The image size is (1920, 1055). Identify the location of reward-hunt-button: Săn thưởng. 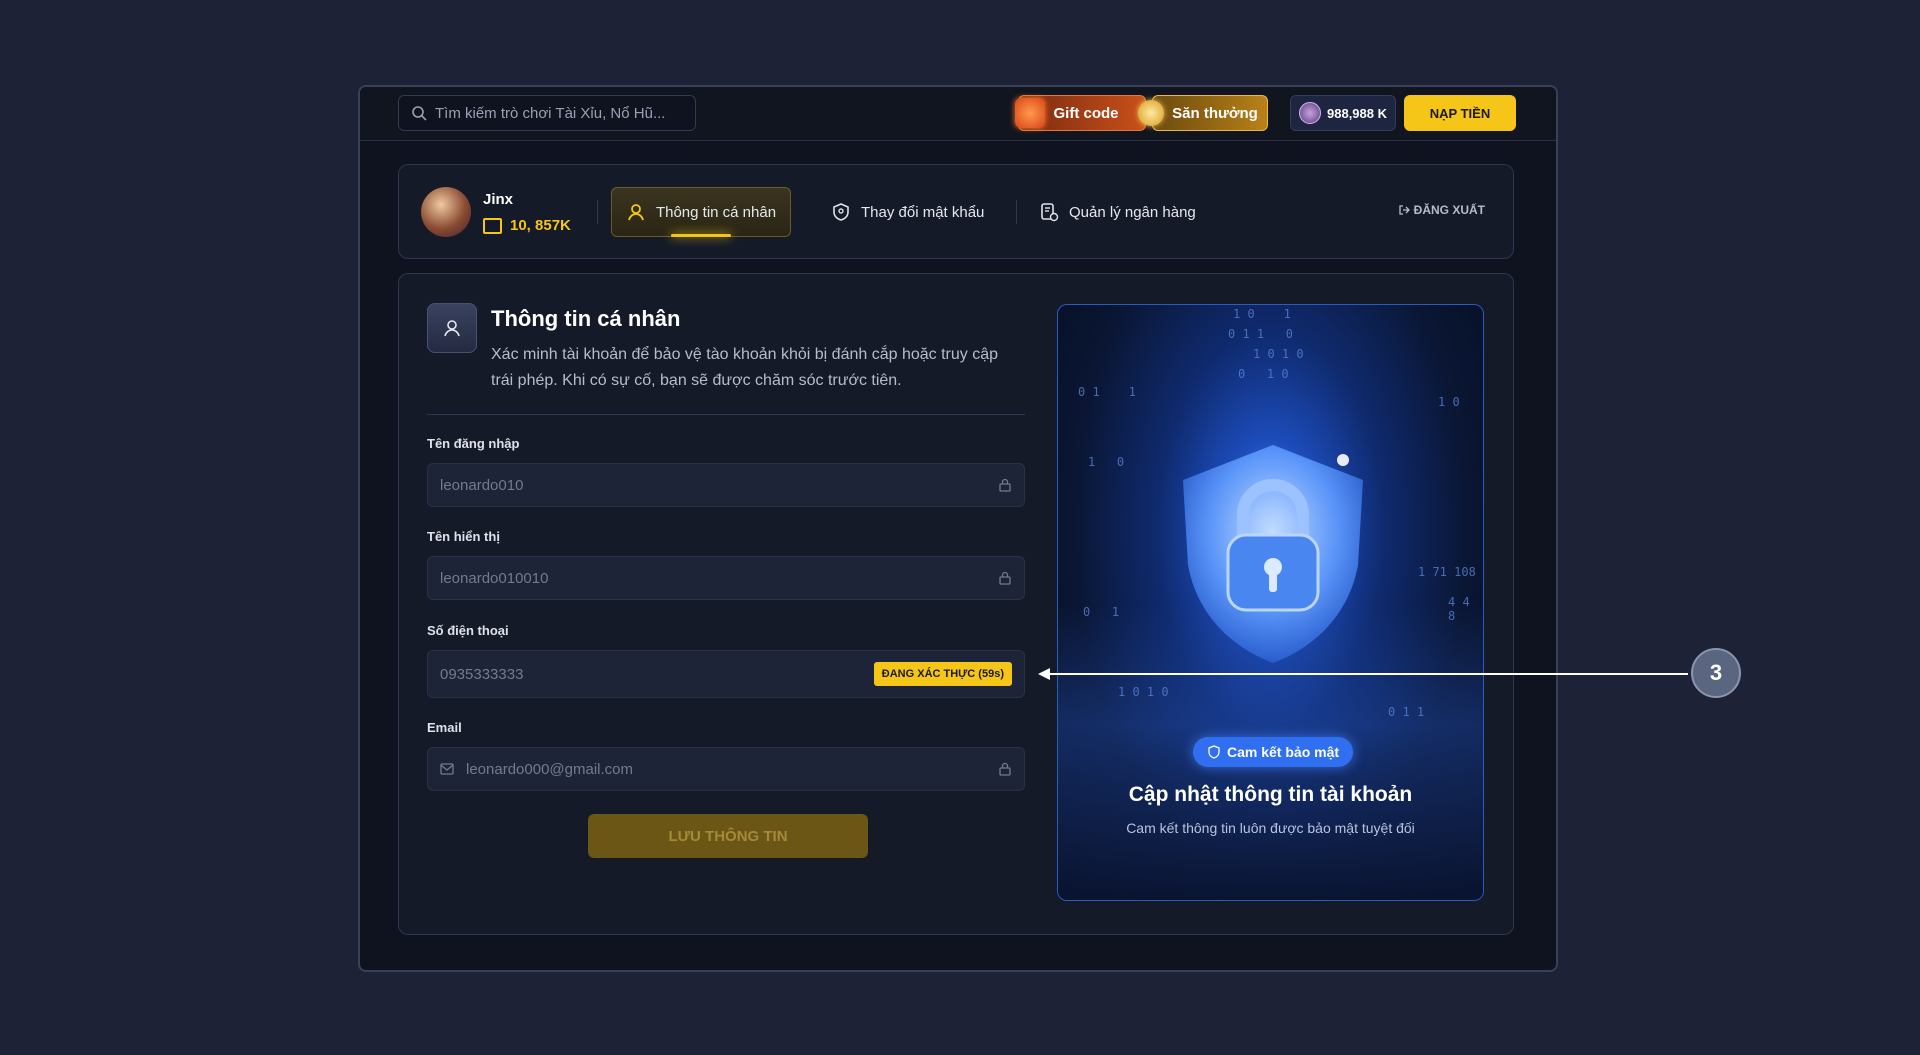
(1203, 113).